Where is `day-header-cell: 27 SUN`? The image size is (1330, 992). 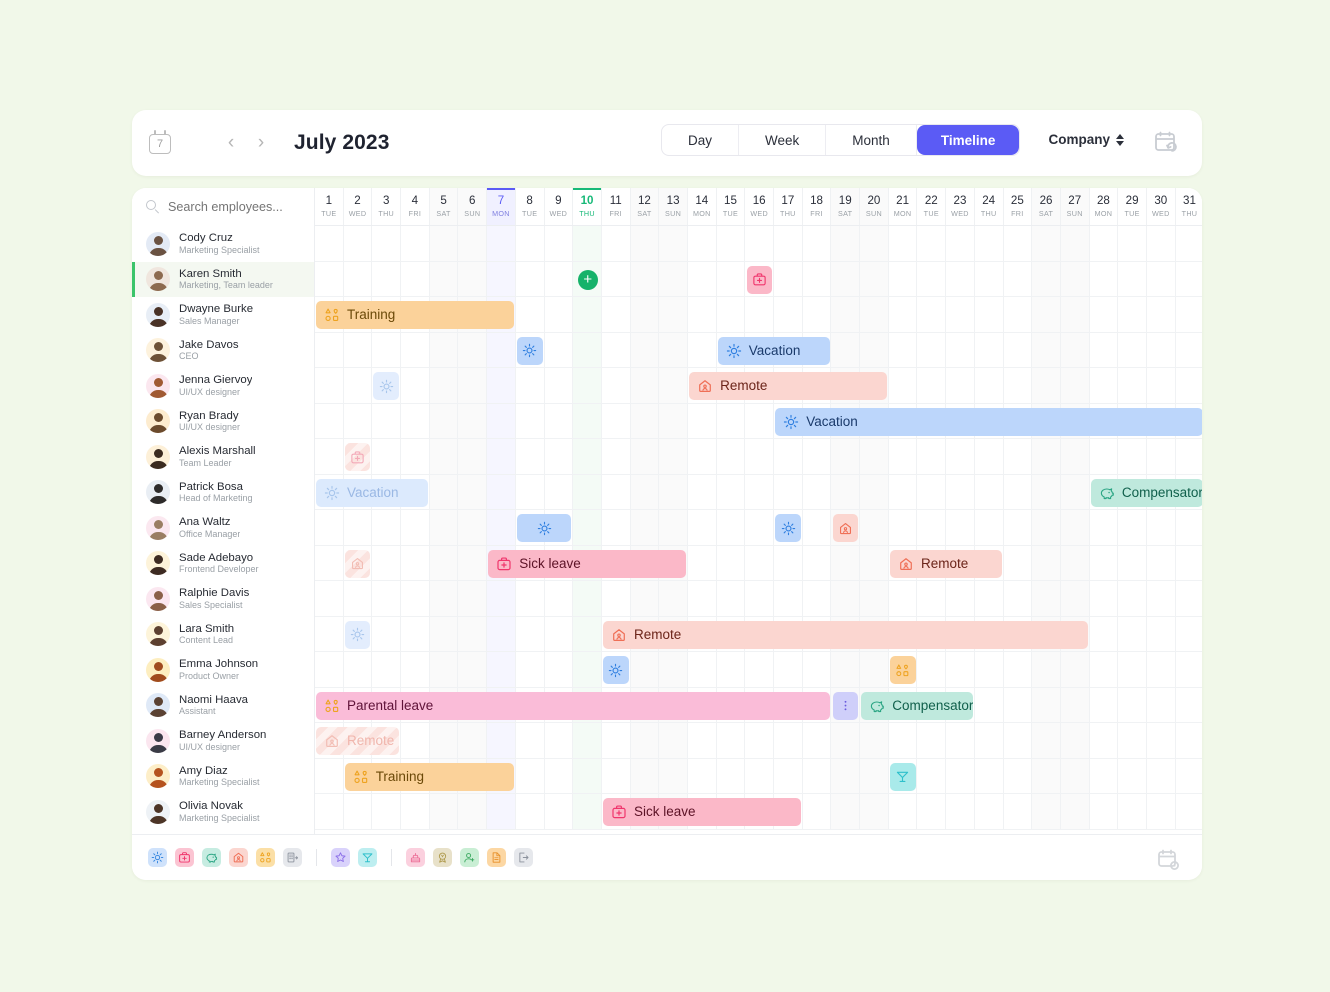 day-header-cell: 27 SUN is located at coordinates (1075, 206).